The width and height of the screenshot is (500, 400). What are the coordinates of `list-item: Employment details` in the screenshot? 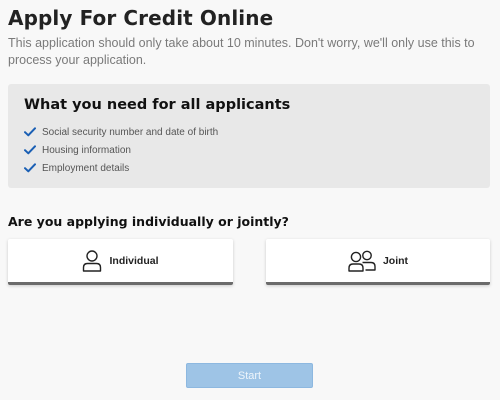 It's located at (121, 168).